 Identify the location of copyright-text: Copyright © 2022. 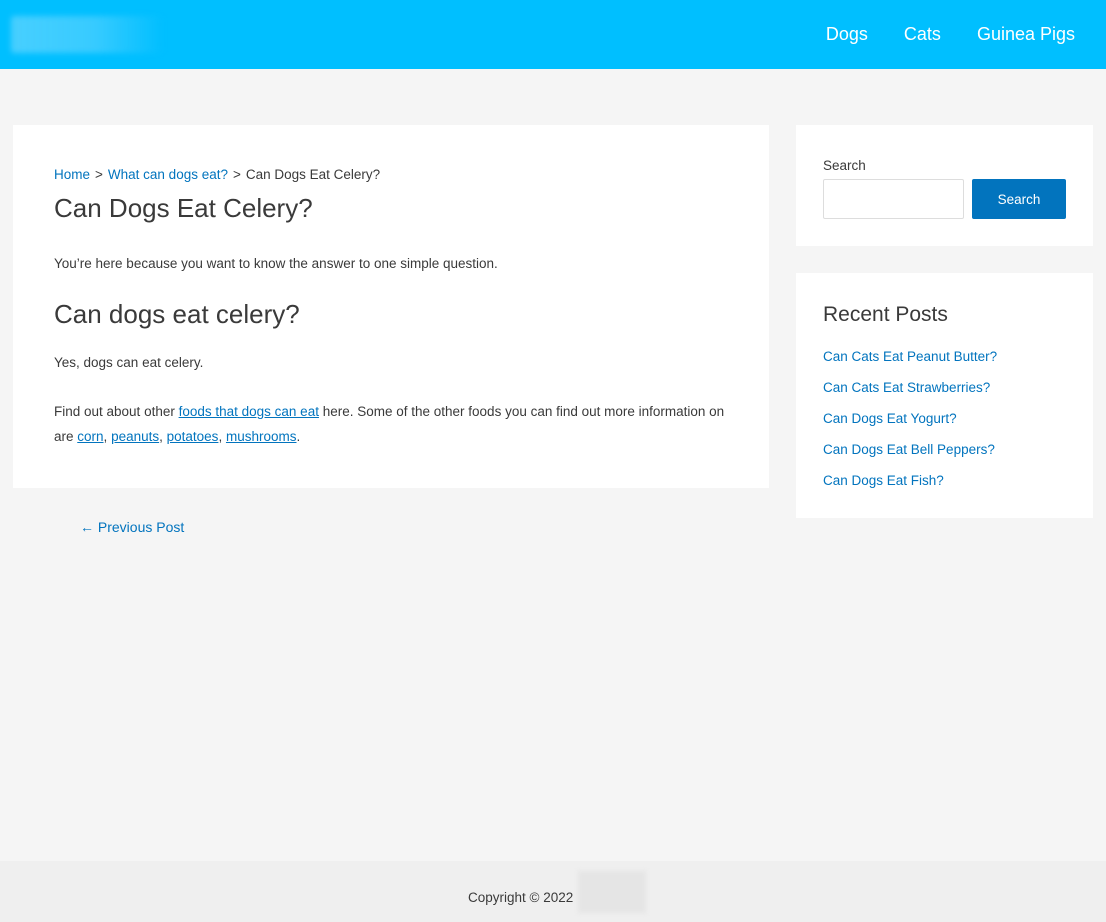
(521, 897).